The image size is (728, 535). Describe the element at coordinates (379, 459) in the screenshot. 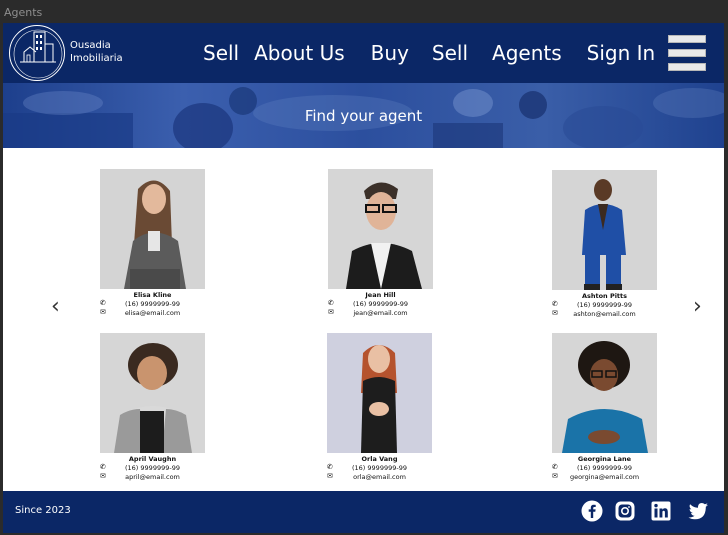

I see `agent-name: Orla Vang` at that location.